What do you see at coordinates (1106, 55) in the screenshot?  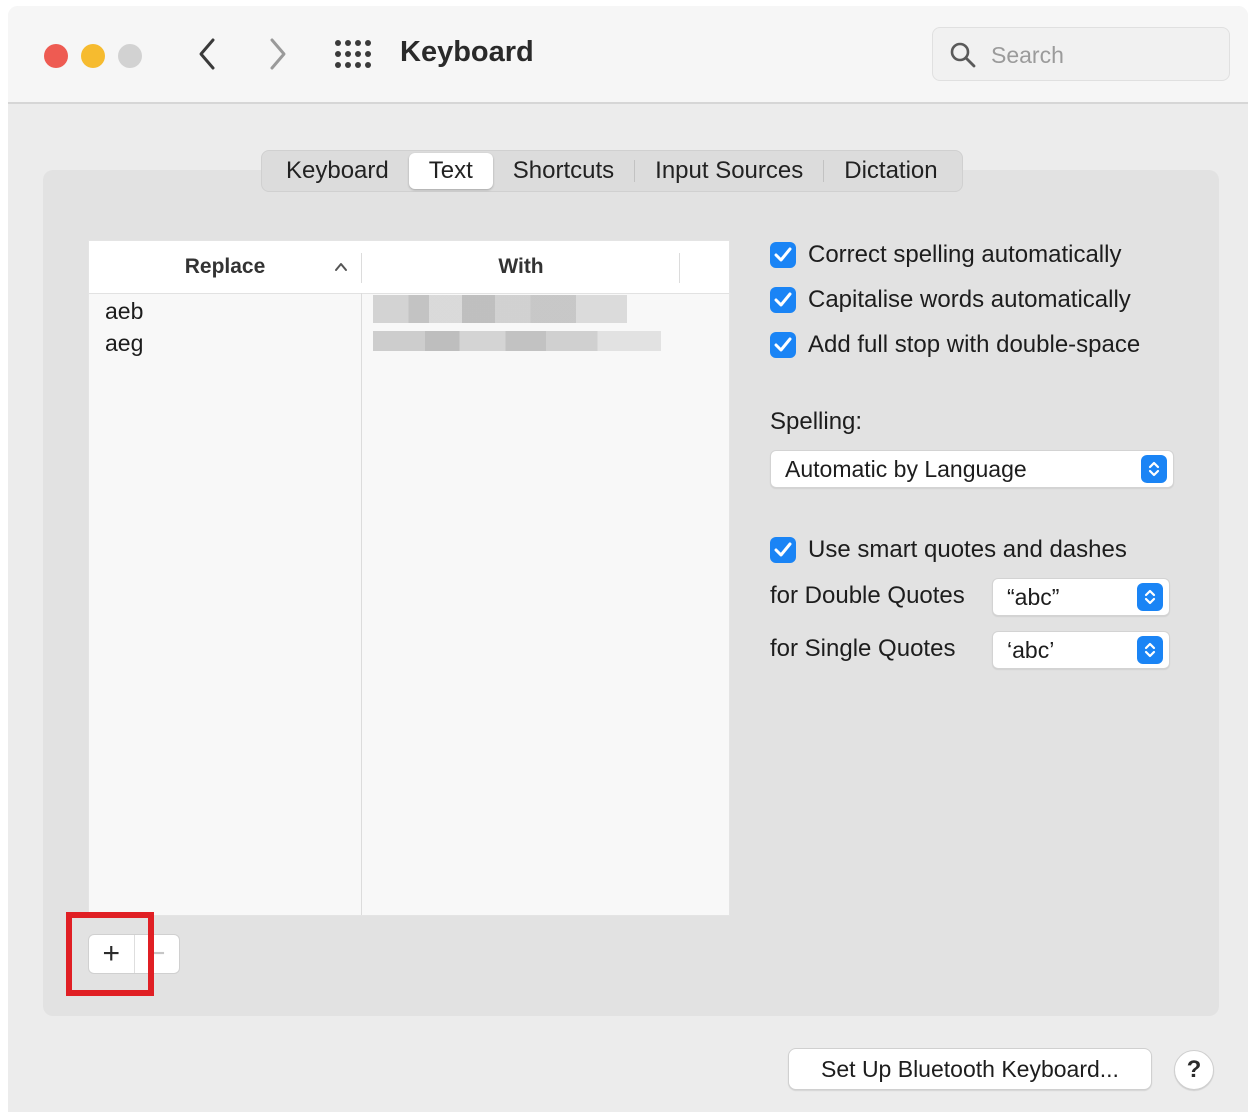 I see `search-input` at bounding box center [1106, 55].